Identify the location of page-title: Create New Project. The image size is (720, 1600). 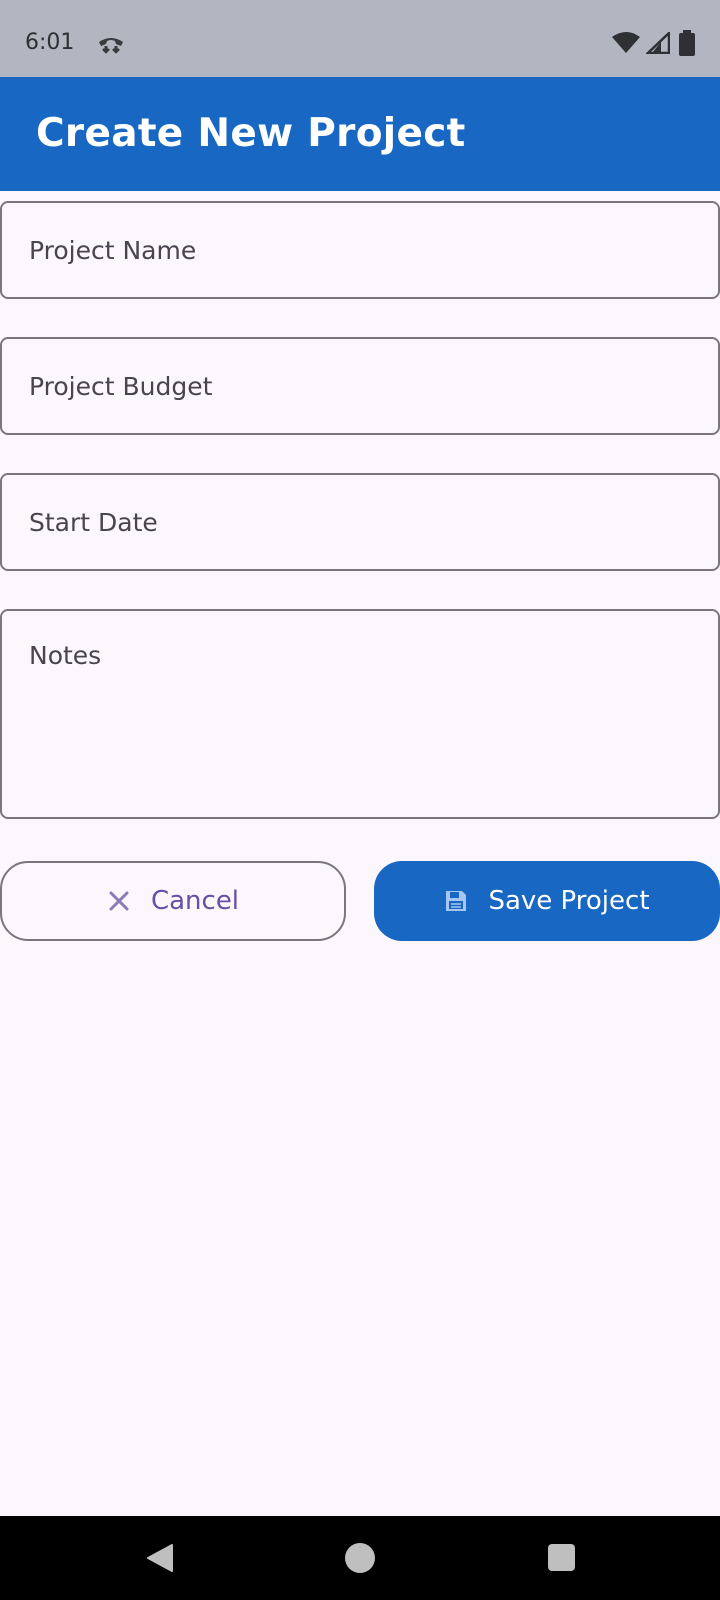
(251, 133).